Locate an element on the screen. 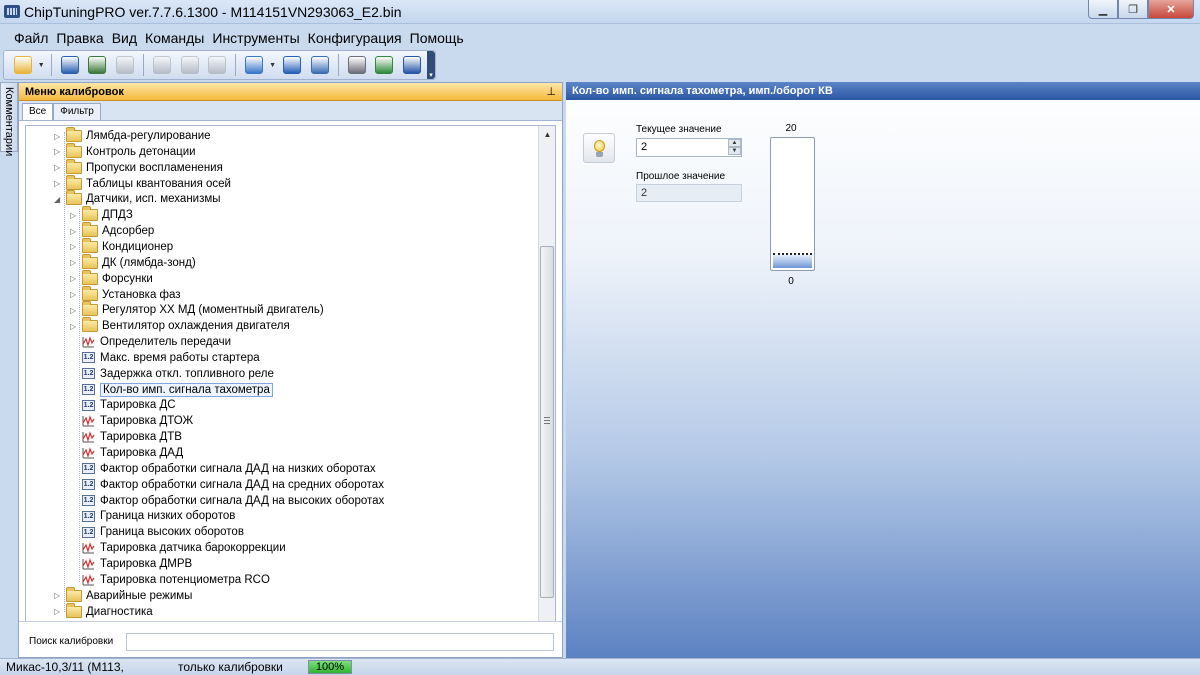 This screenshot has height=675, width=1200. maximize-button: ❐ is located at coordinates (1133, 9).